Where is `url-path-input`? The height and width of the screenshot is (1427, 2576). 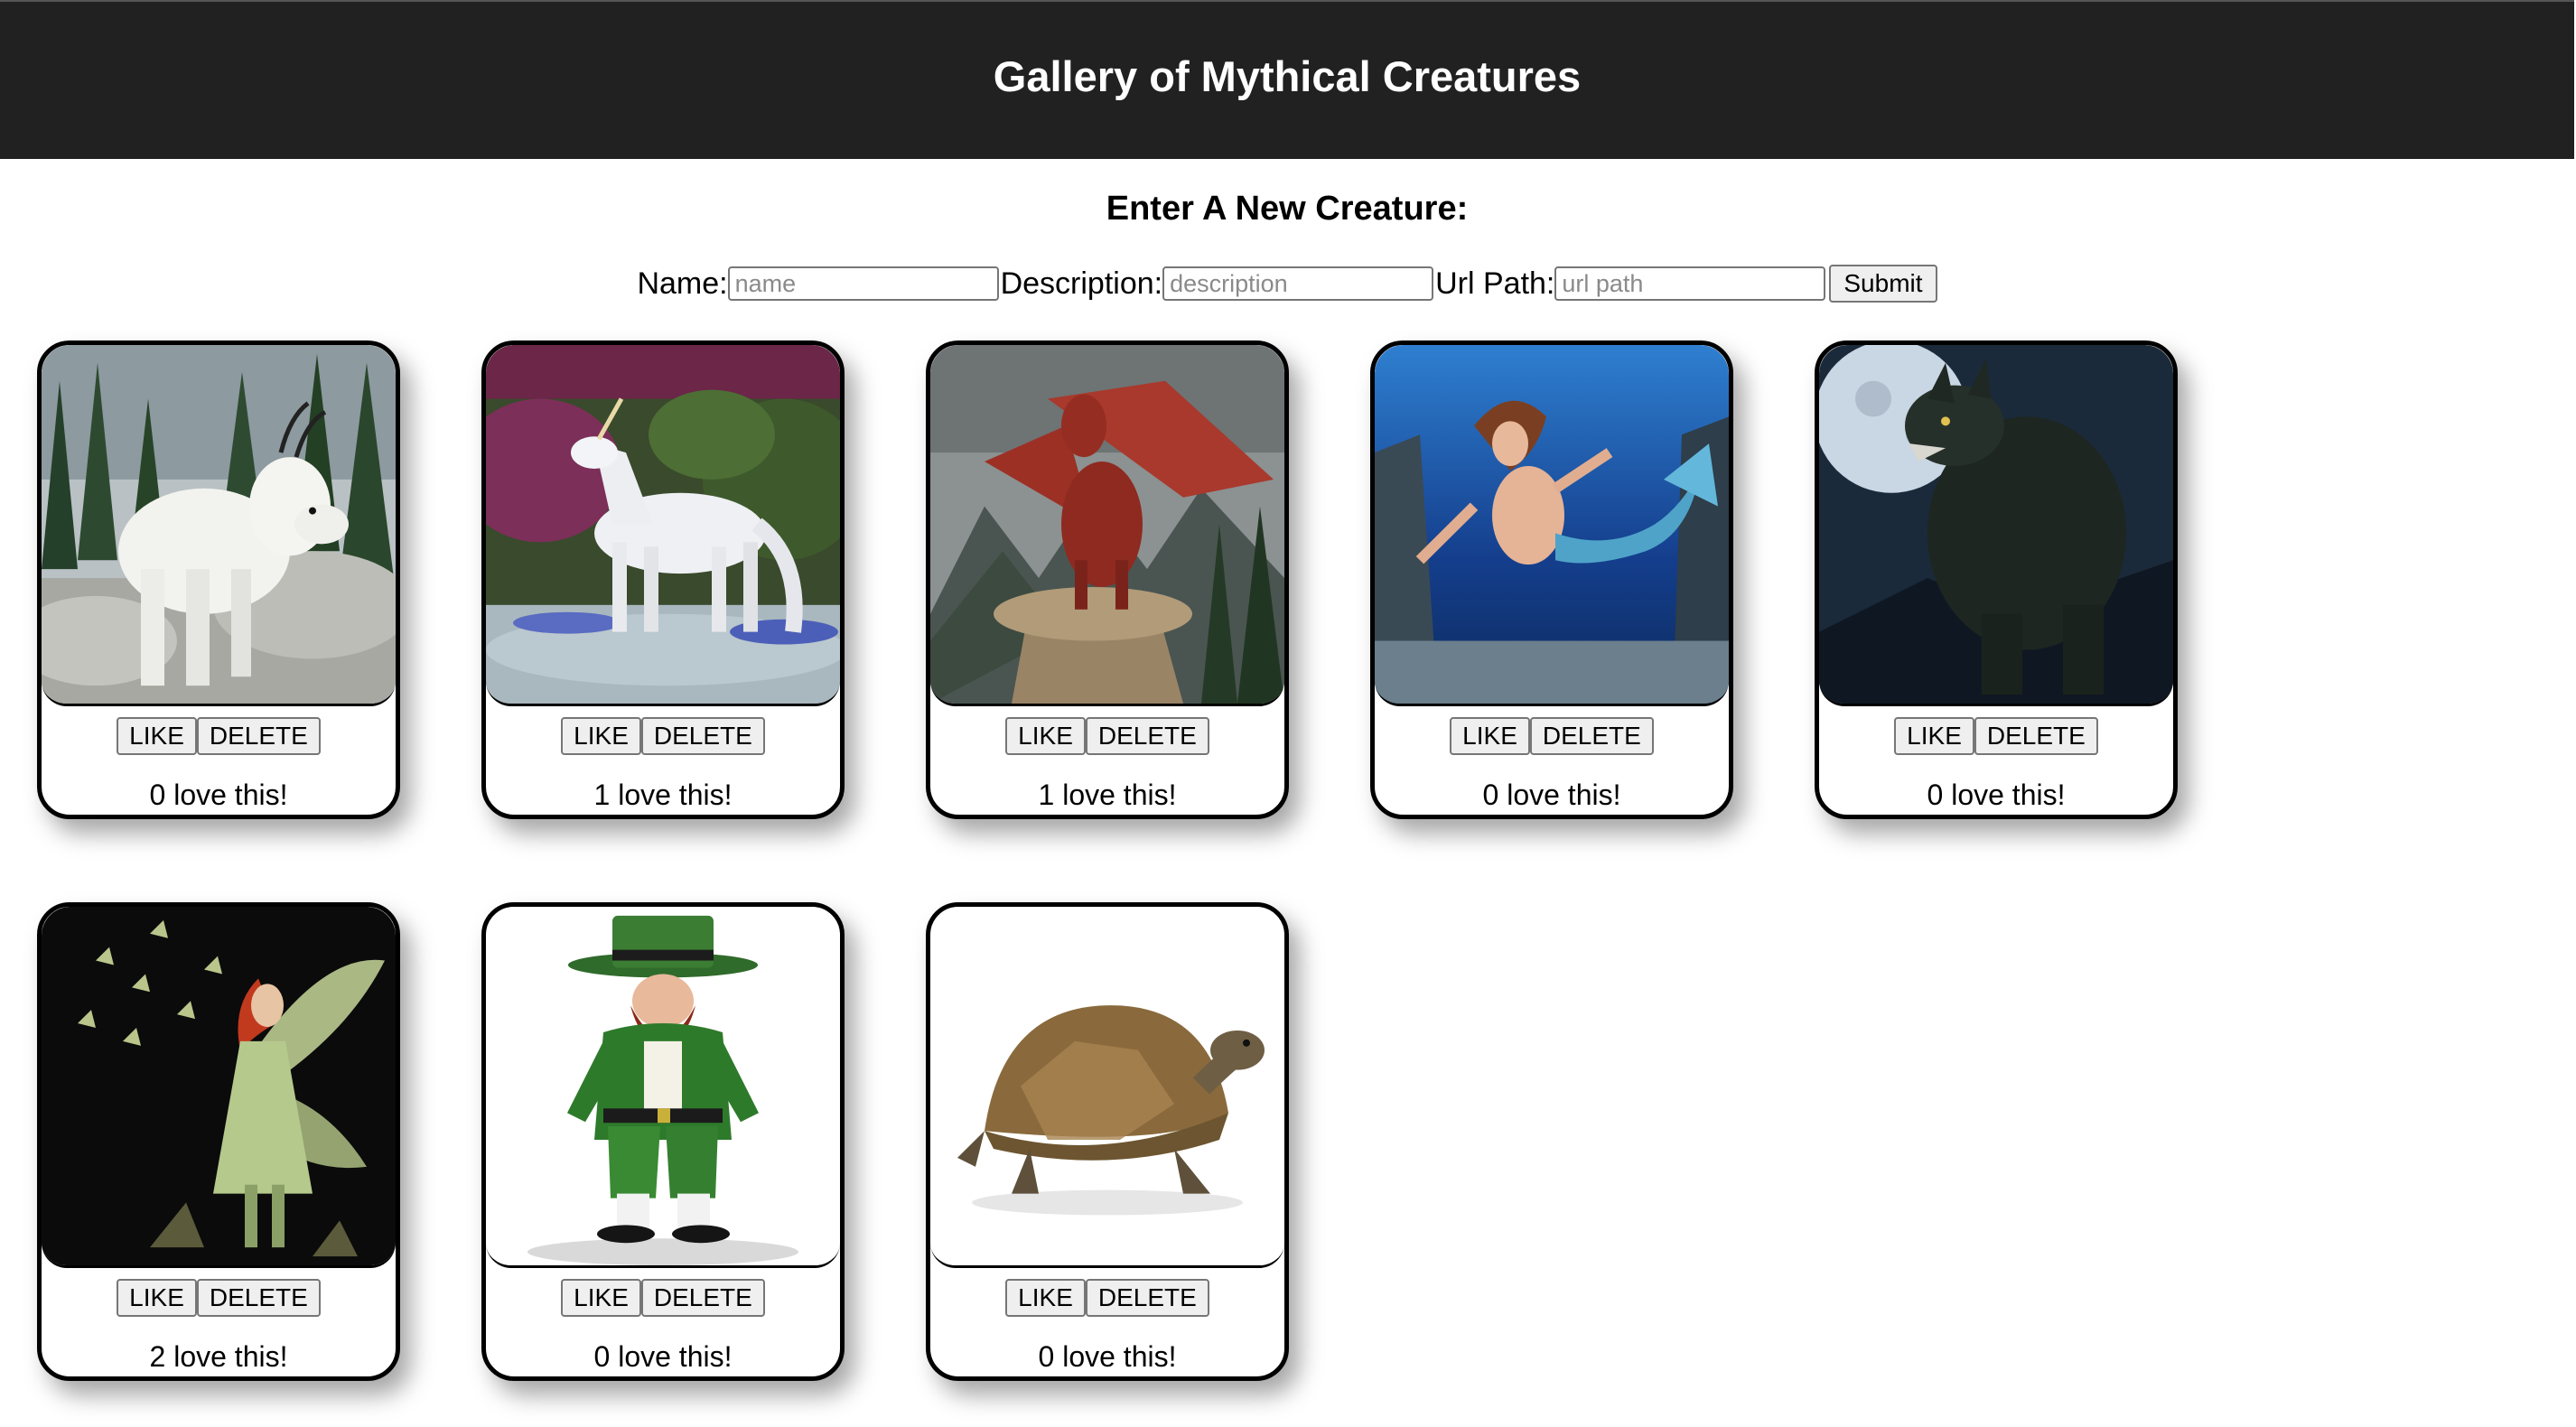
url-path-input is located at coordinates (1690, 283).